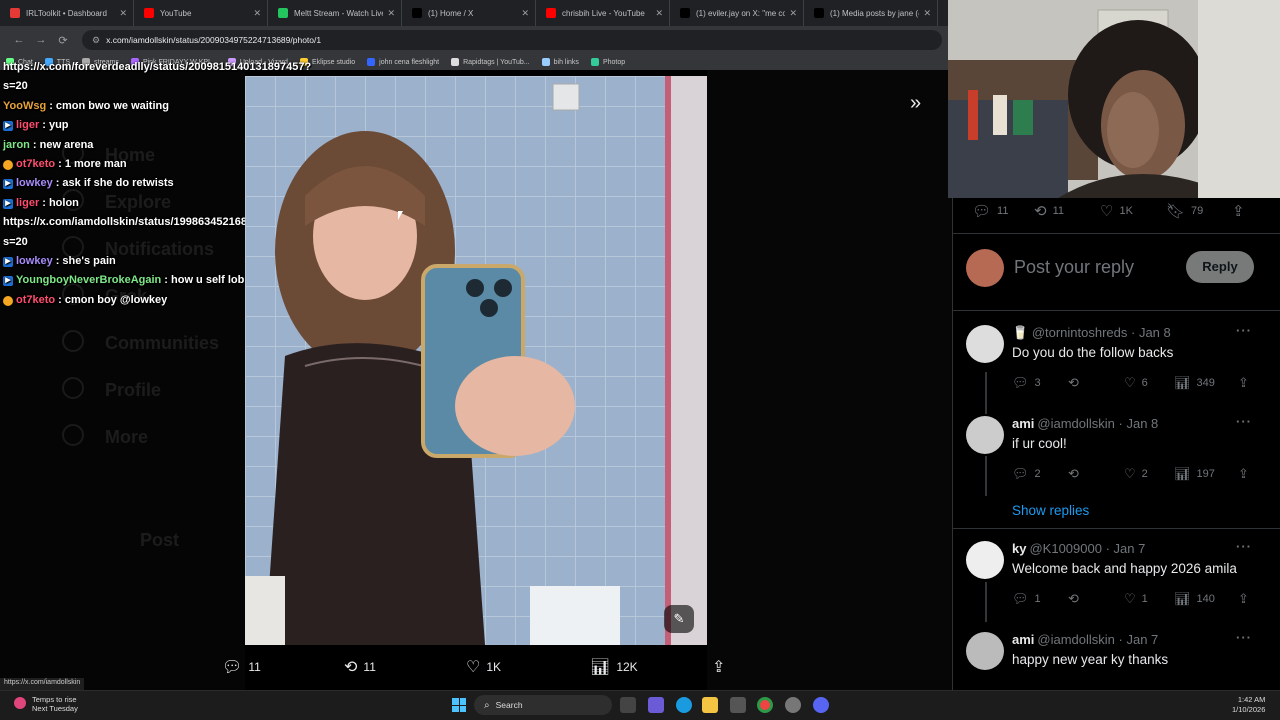 The width and height of the screenshot is (1280, 720). I want to click on post-text: Welcome back and happy 2026 amila, so click(1124, 568).